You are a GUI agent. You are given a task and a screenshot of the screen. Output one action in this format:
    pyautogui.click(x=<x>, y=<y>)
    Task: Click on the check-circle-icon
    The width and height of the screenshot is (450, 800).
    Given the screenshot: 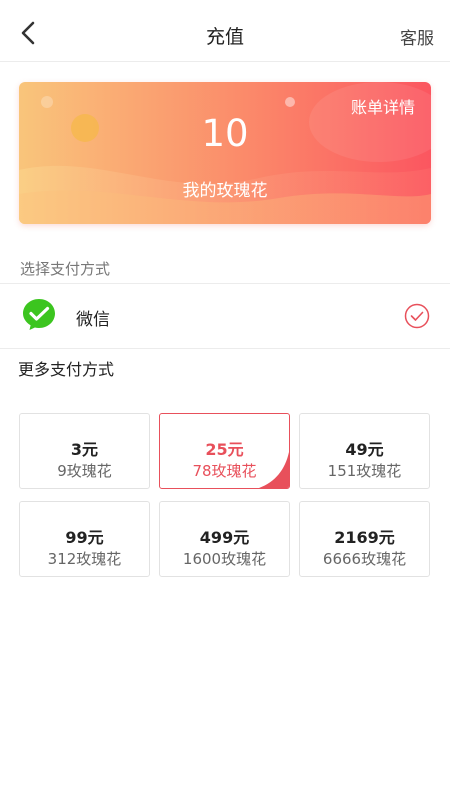 What is the action you would take?
    pyautogui.click(x=417, y=316)
    